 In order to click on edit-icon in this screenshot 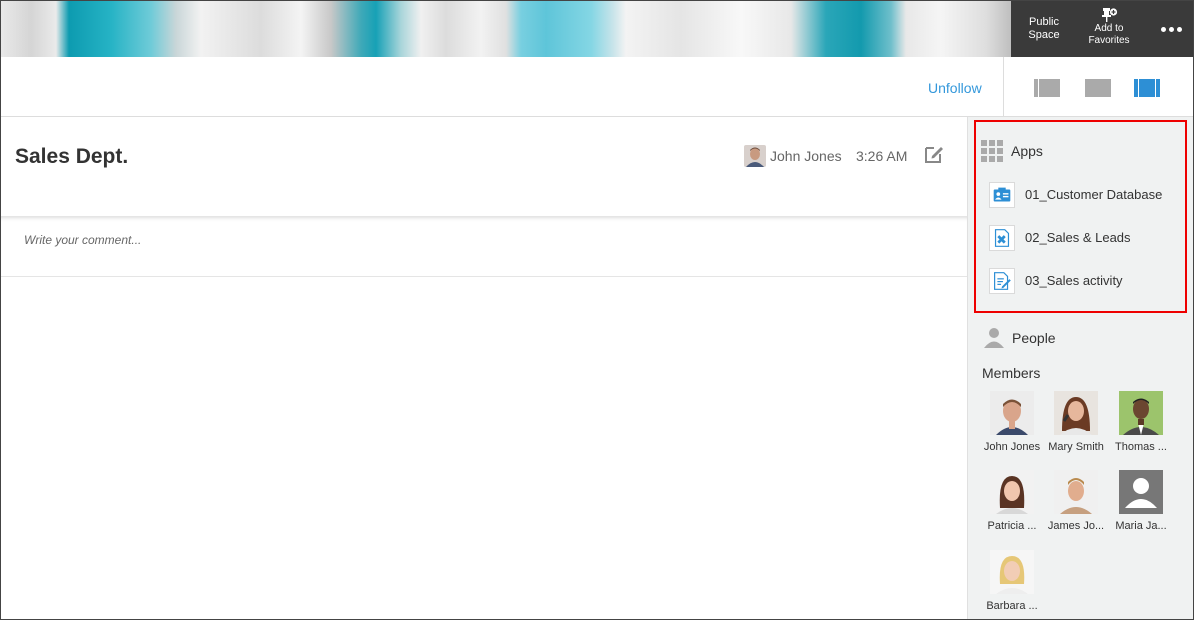, I will do `click(934, 154)`.